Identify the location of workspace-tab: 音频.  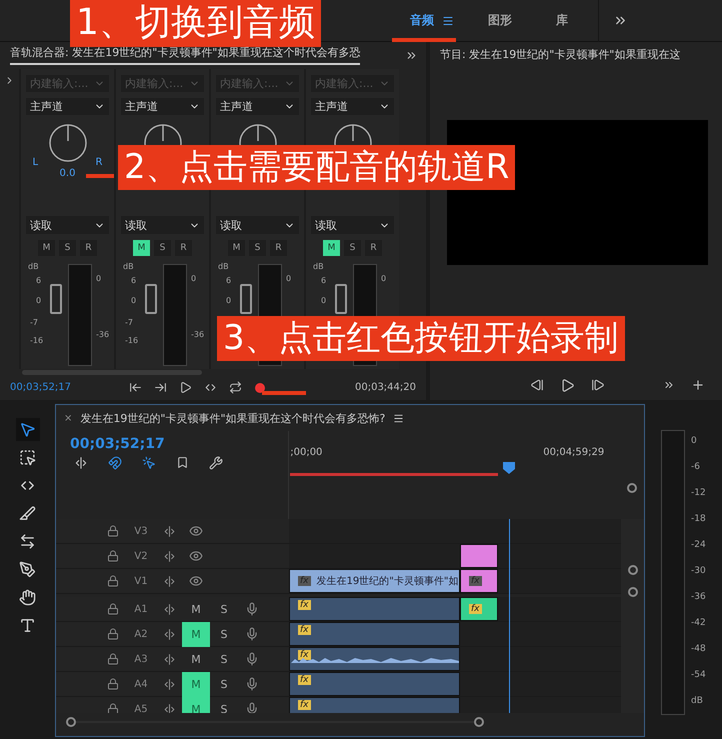
(422, 20).